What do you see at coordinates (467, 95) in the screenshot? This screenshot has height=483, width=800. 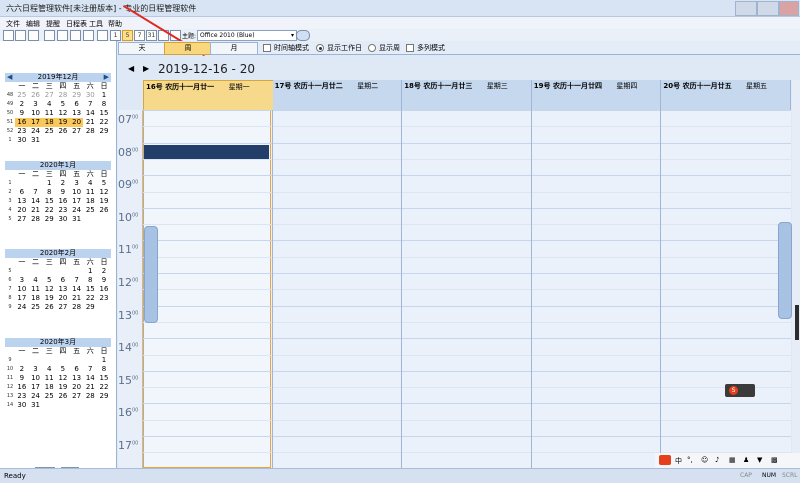 I see `day-header: 18号 农历十一月廿三 星期三` at bounding box center [467, 95].